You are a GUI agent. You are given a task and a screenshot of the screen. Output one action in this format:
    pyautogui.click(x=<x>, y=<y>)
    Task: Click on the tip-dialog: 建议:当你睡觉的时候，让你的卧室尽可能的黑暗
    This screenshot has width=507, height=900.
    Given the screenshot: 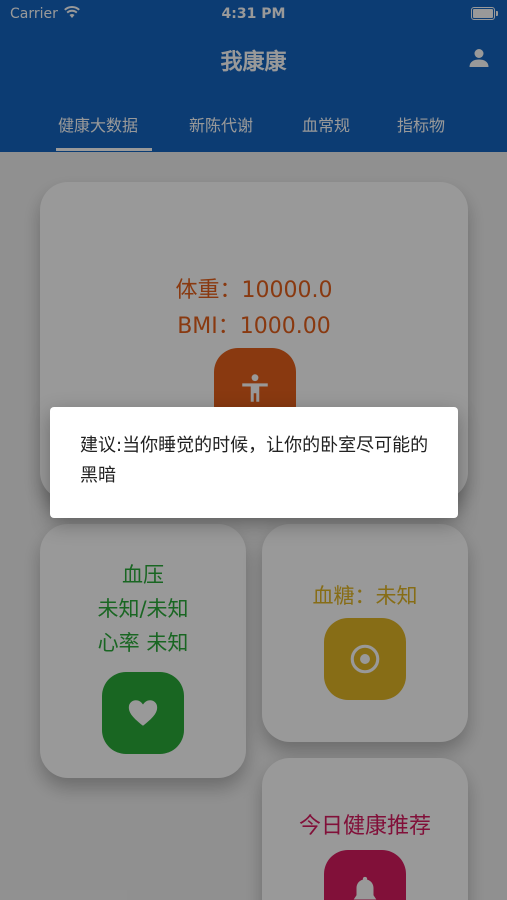 What is the action you would take?
    pyautogui.click(x=254, y=462)
    